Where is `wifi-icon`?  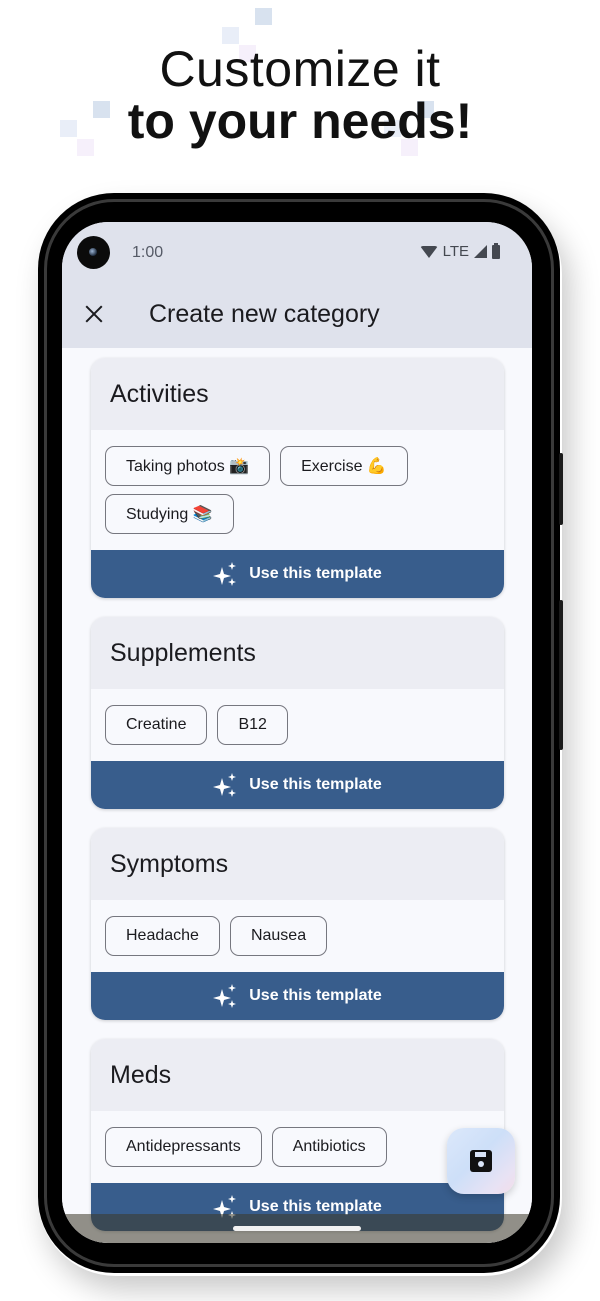
wifi-icon is located at coordinates (428, 251).